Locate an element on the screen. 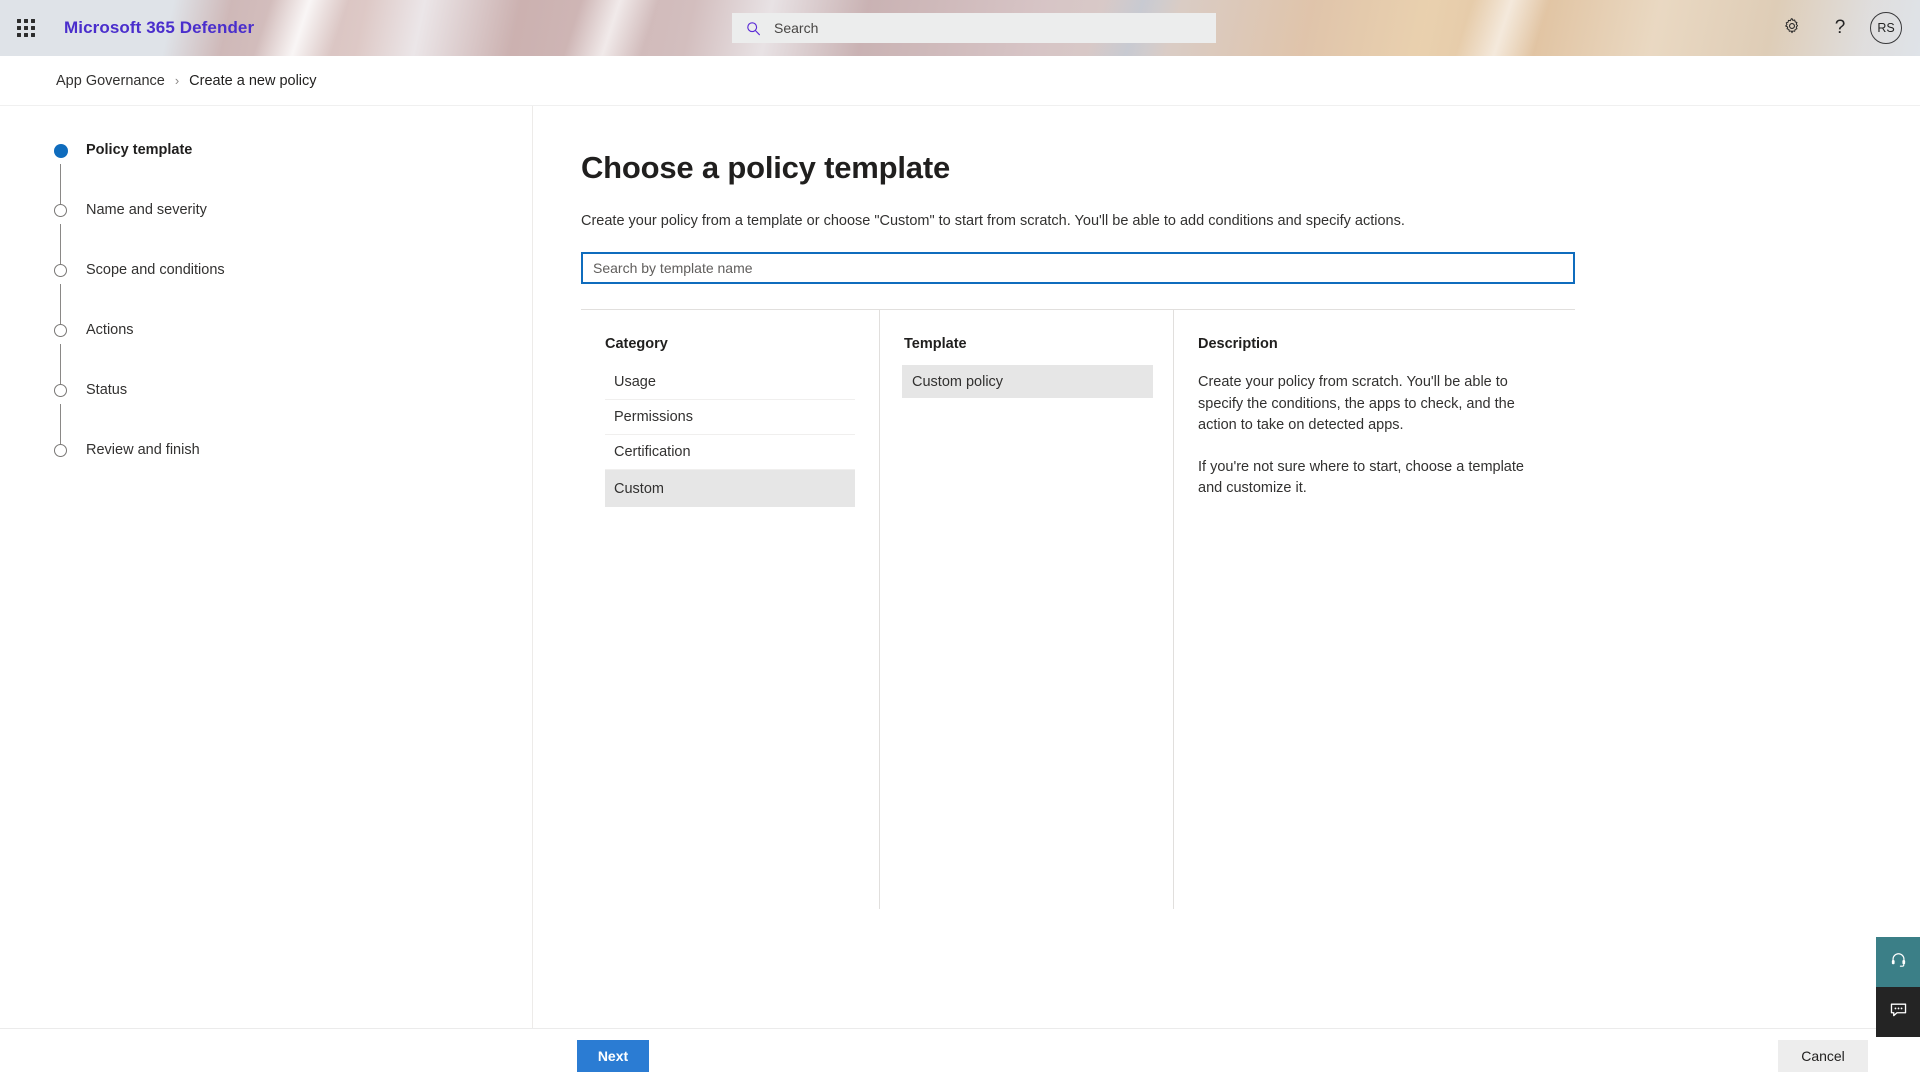  global-search is located at coordinates (974, 28).